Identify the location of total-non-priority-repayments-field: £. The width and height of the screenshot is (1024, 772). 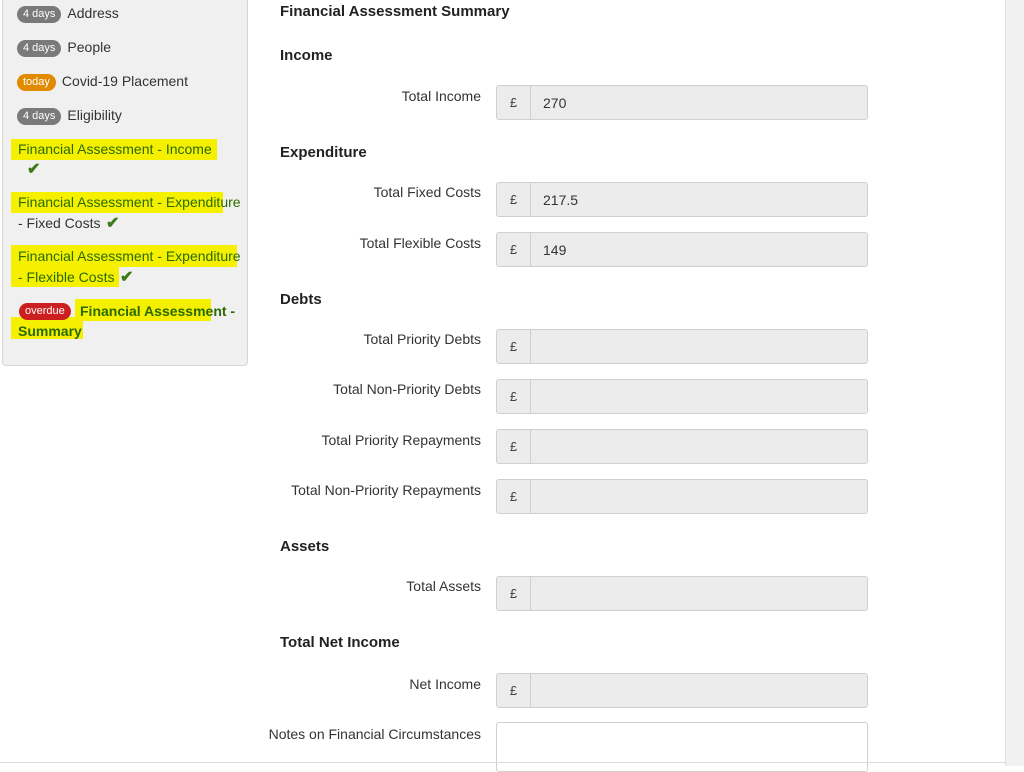
(682, 496).